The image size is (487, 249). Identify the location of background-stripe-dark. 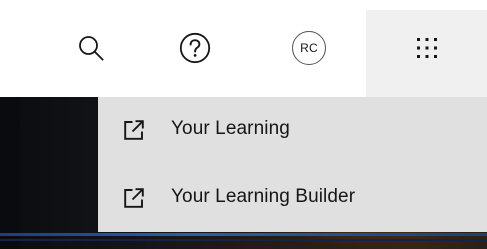
(243, 240).